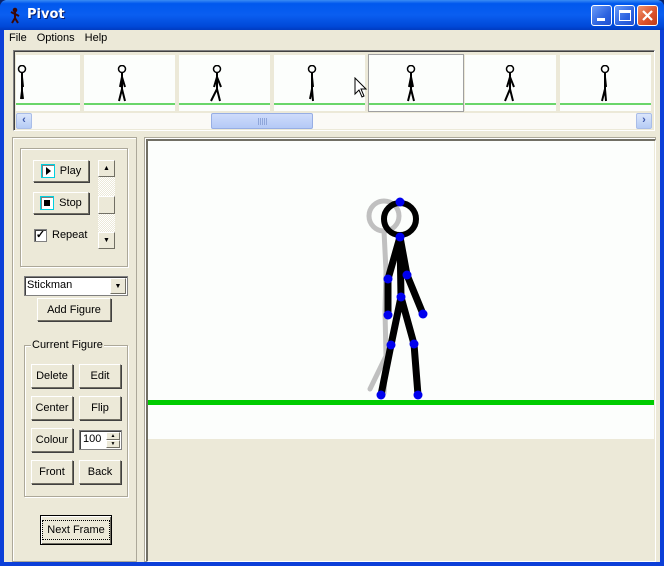  What do you see at coordinates (334, 121) in the screenshot?
I see `timeline-scrollbar: ‹ ›` at bounding box center [334, 121].